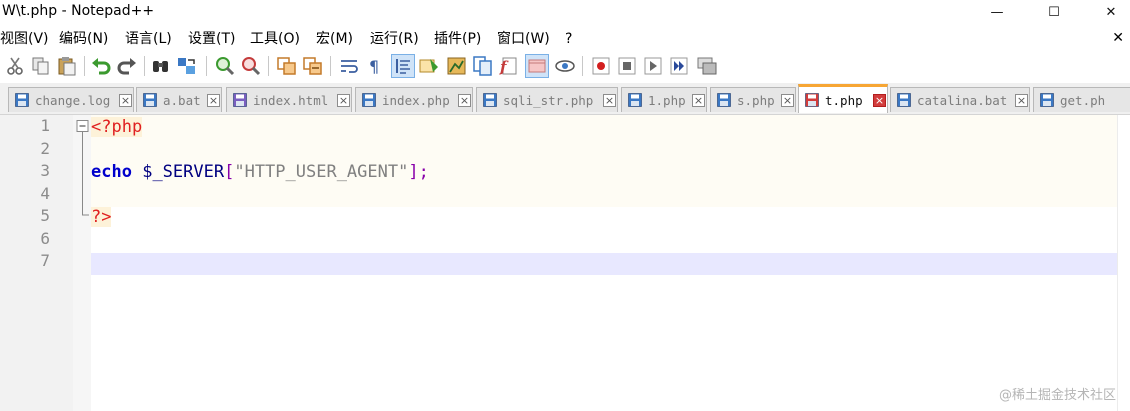 Image resolution: width=1130 pixels, height=411 pixels. I want to click on server-variable: $_SERVER, so click(183, 172).